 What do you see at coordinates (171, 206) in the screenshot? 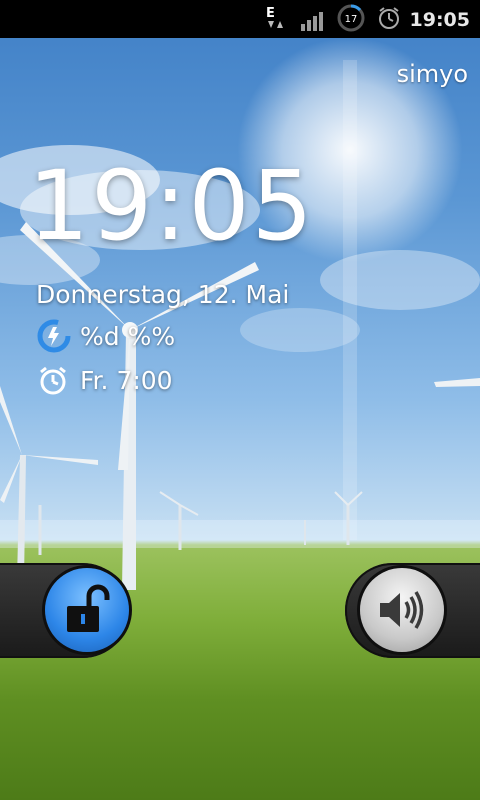
I see `lockscreen-clock: 19:05` at bounding box center [171, 206].